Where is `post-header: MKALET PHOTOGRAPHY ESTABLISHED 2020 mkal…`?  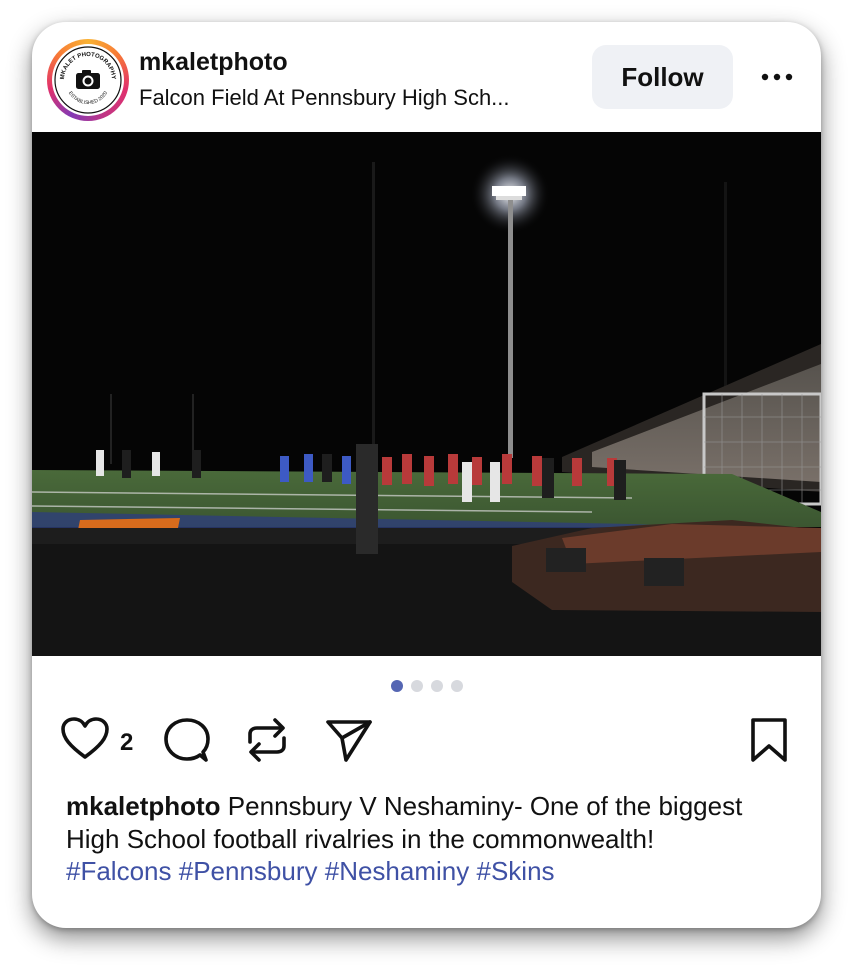
post-header: MKALET PHOTOGRAPHY ESTABLISHED 2020 mkal… is located at coordinates (426, 77).